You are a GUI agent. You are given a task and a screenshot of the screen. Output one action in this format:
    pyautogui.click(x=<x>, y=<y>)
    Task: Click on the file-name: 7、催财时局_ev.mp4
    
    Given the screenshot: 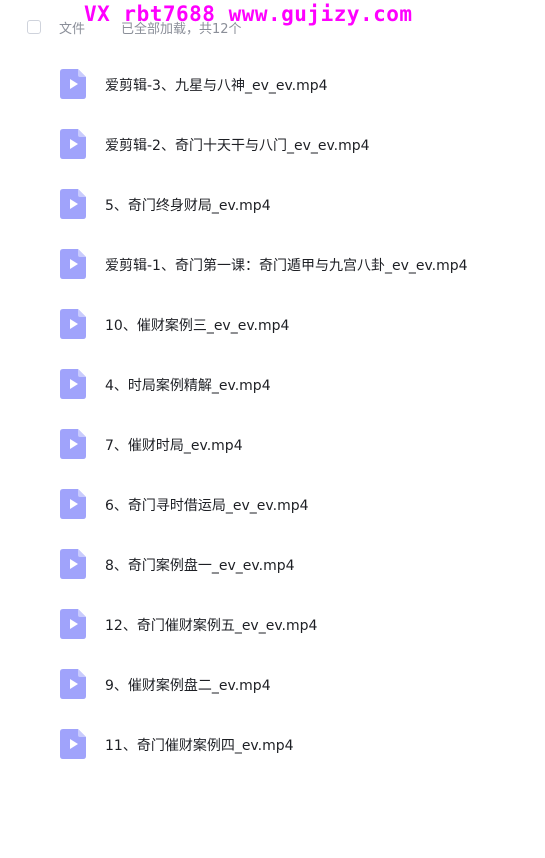 What is the action you would take?
    pyautogui.click(x=174, y=446)
    